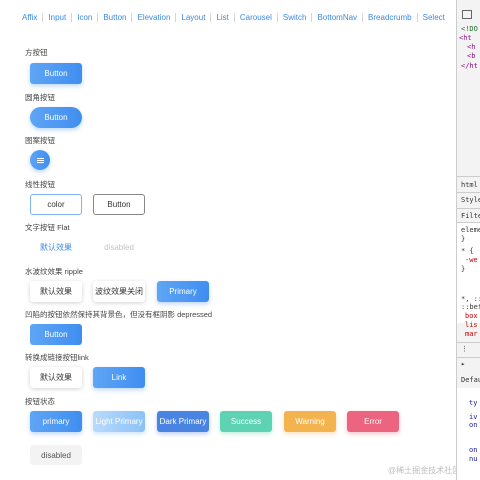 This screenshot has width=480, height=480. I want to click on dt-console-on-1: on, so click(473, 425).